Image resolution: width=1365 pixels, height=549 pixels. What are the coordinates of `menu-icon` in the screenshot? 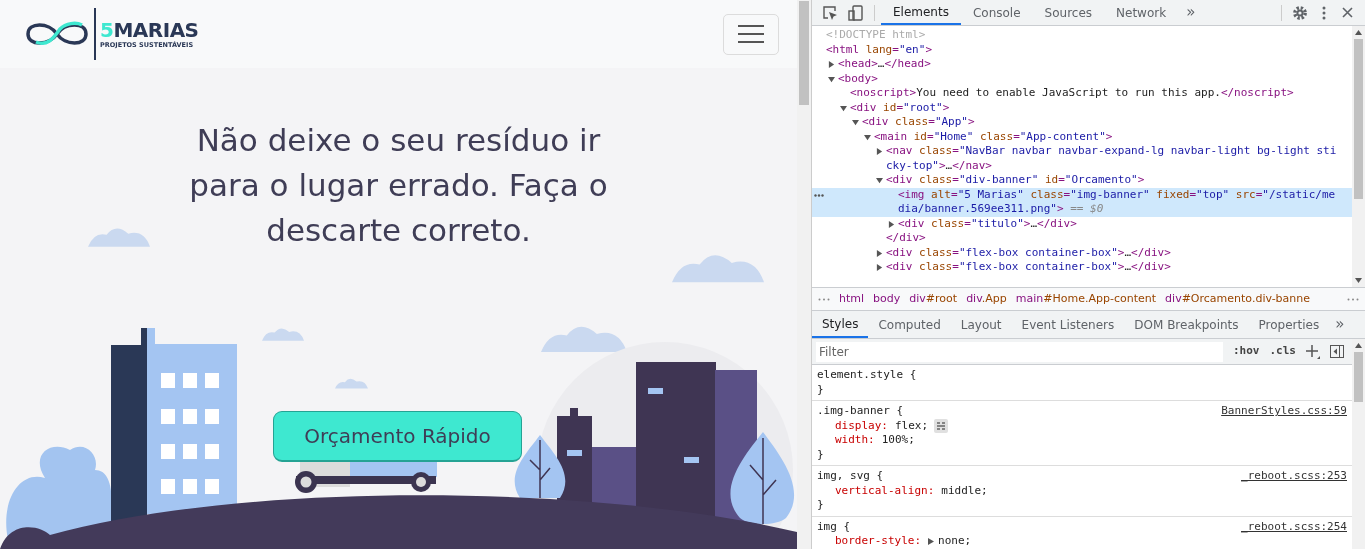 It's located at (751, 34).